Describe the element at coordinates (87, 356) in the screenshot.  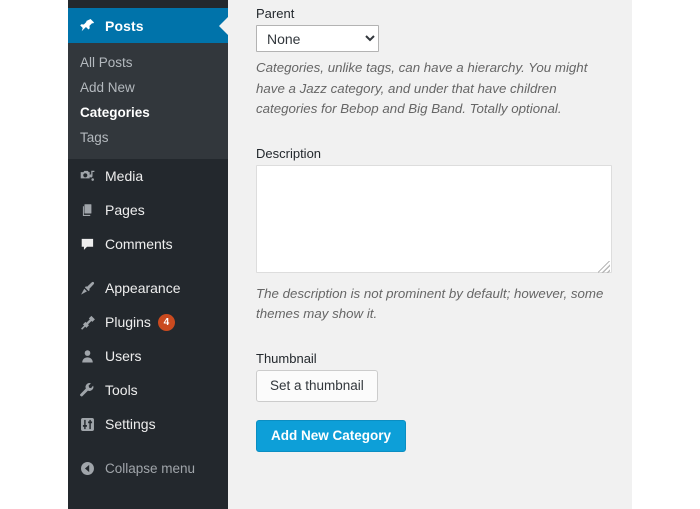
I see `user-icon` at that location.